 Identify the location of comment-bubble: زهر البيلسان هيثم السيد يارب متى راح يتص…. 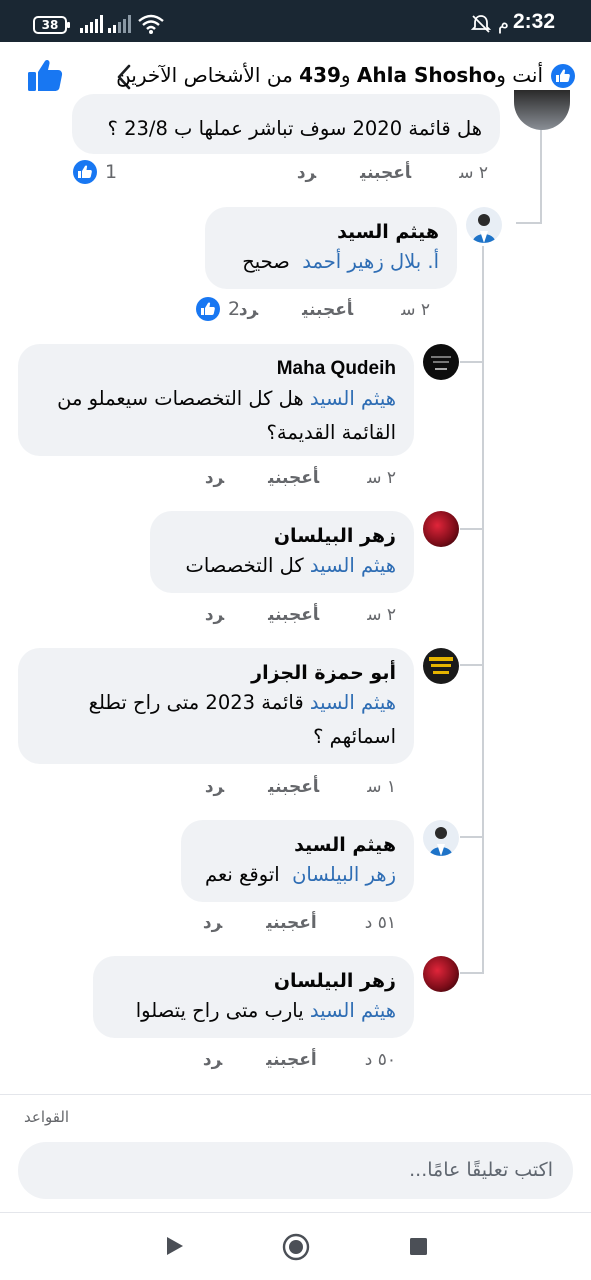
(253, 997).